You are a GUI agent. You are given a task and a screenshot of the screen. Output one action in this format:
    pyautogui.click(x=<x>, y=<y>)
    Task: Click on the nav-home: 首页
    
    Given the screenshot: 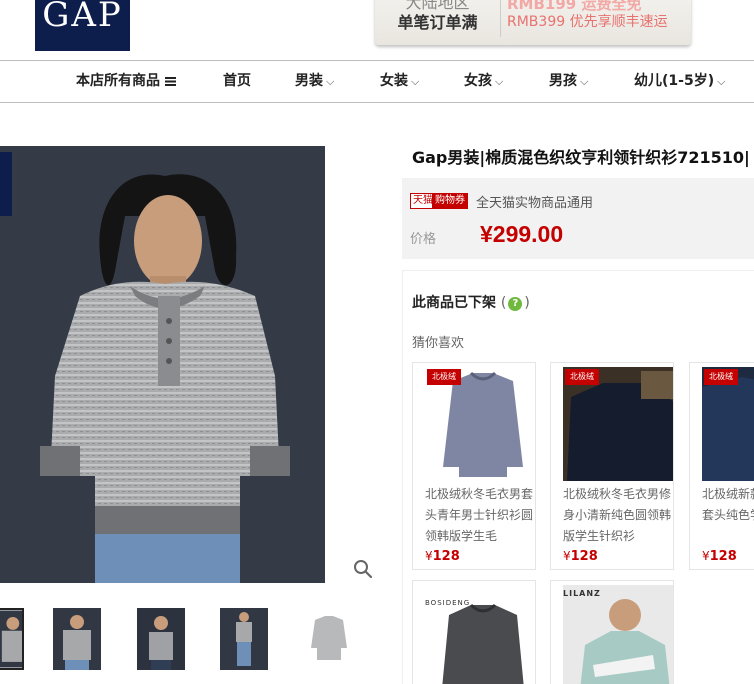 What is the action you would take?
    pyautogui.click(x=237, y=81)
    